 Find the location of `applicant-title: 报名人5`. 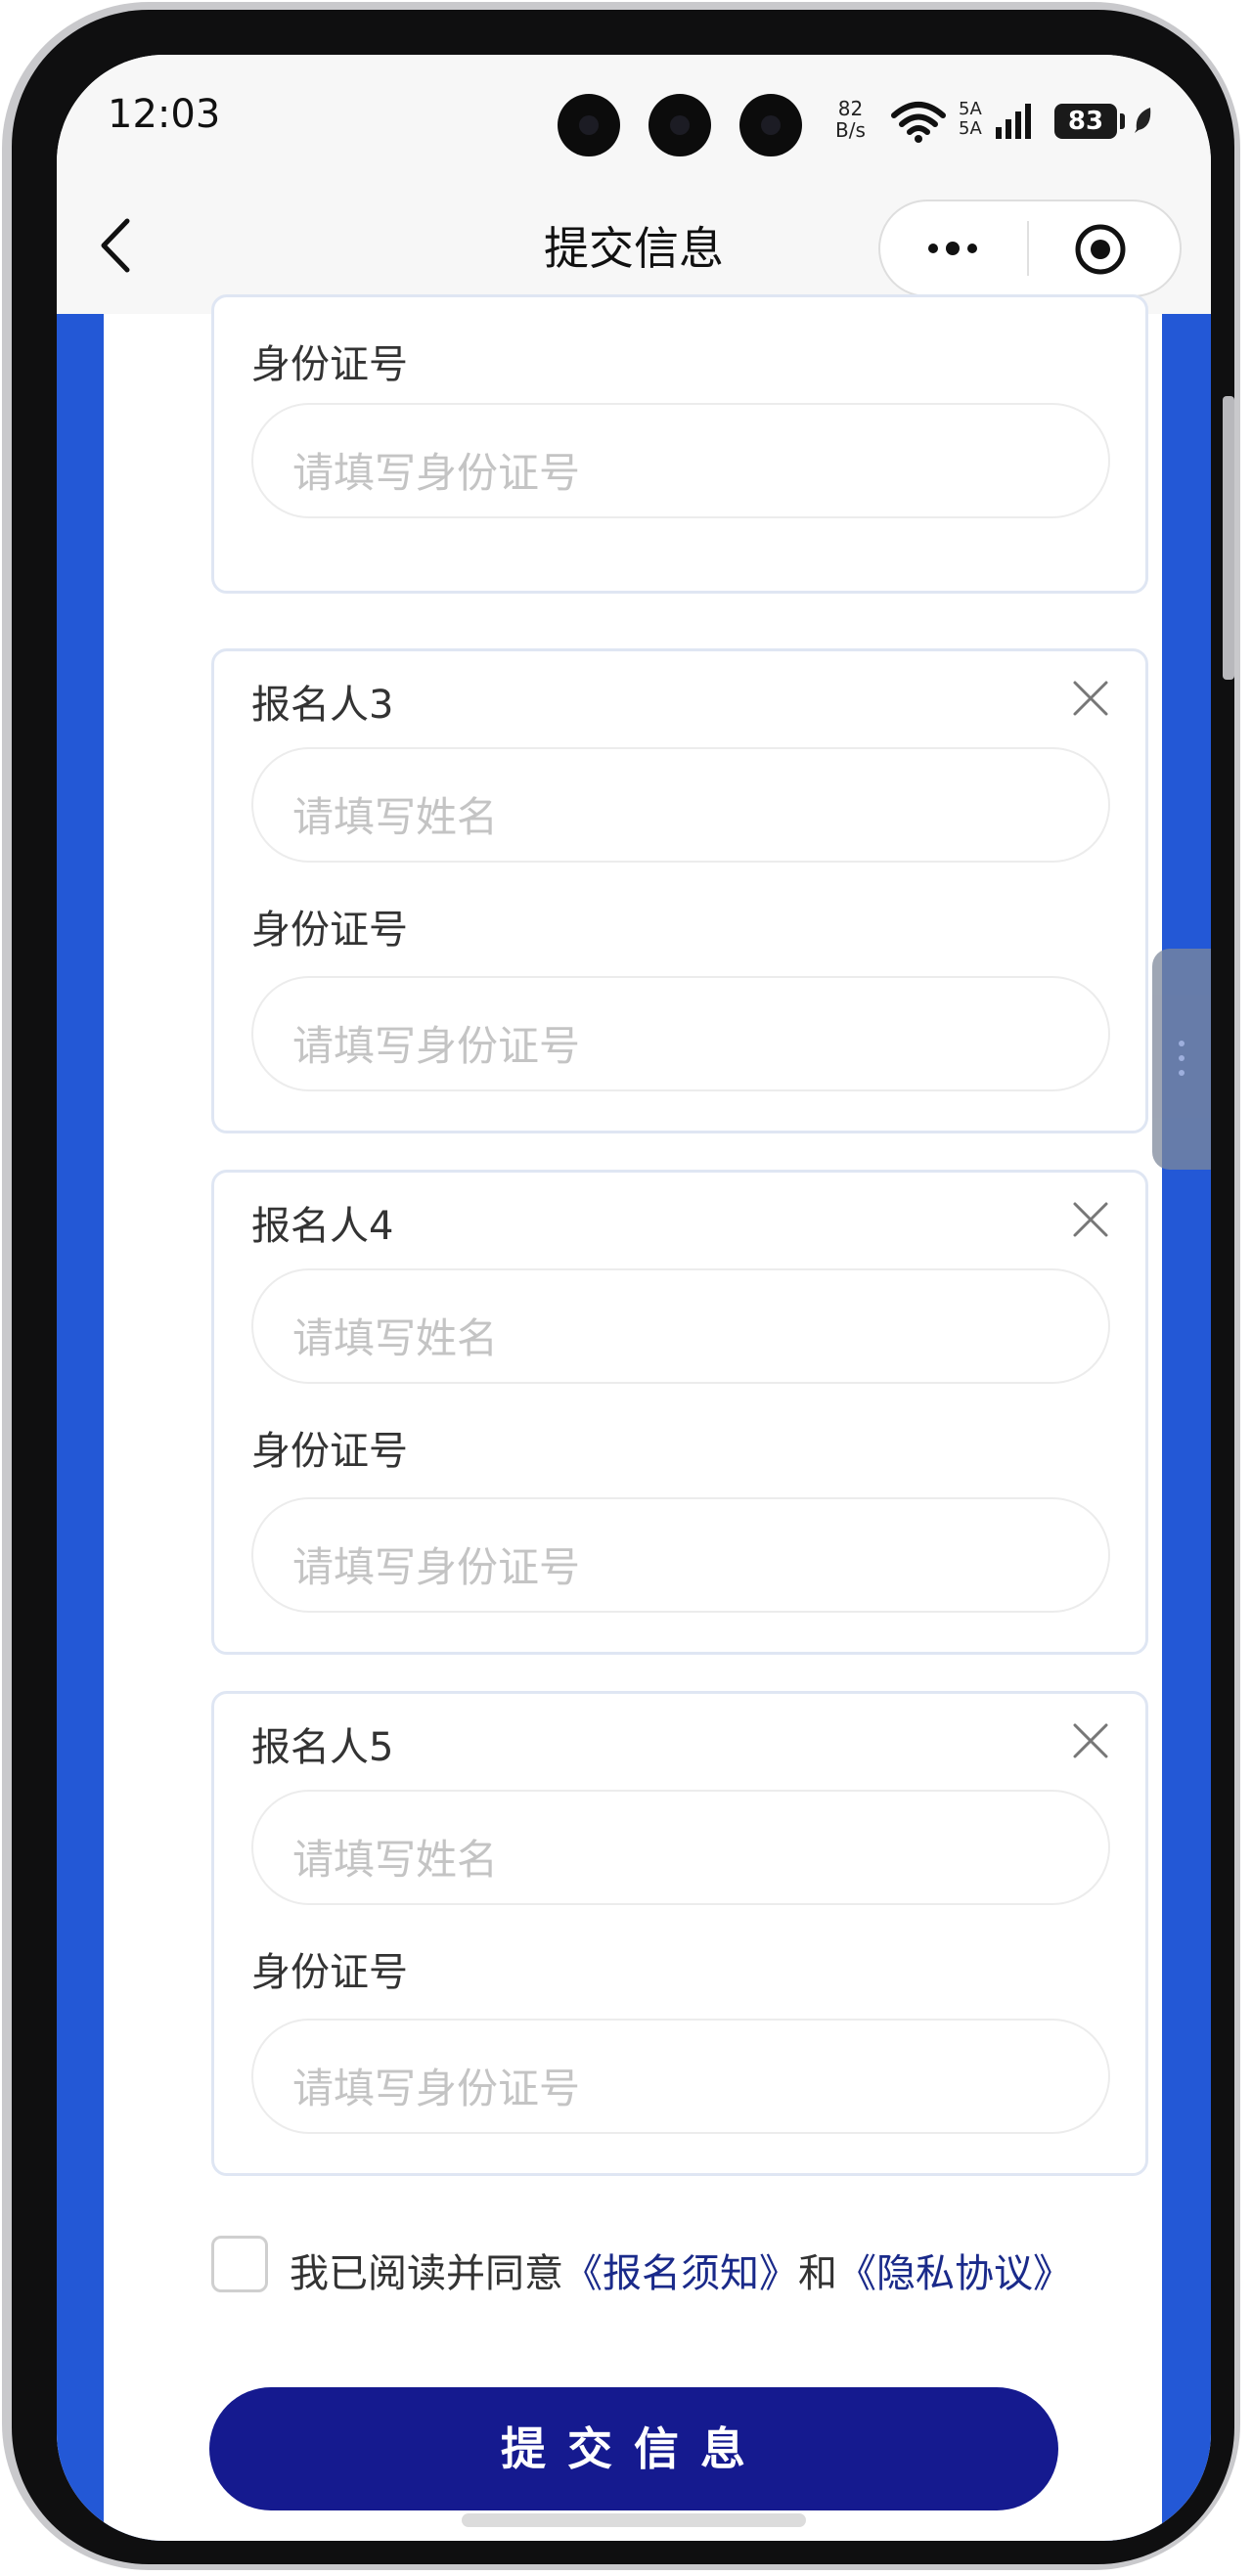

applicant-title: 报名人5 is located at coordinates (322, 1747).